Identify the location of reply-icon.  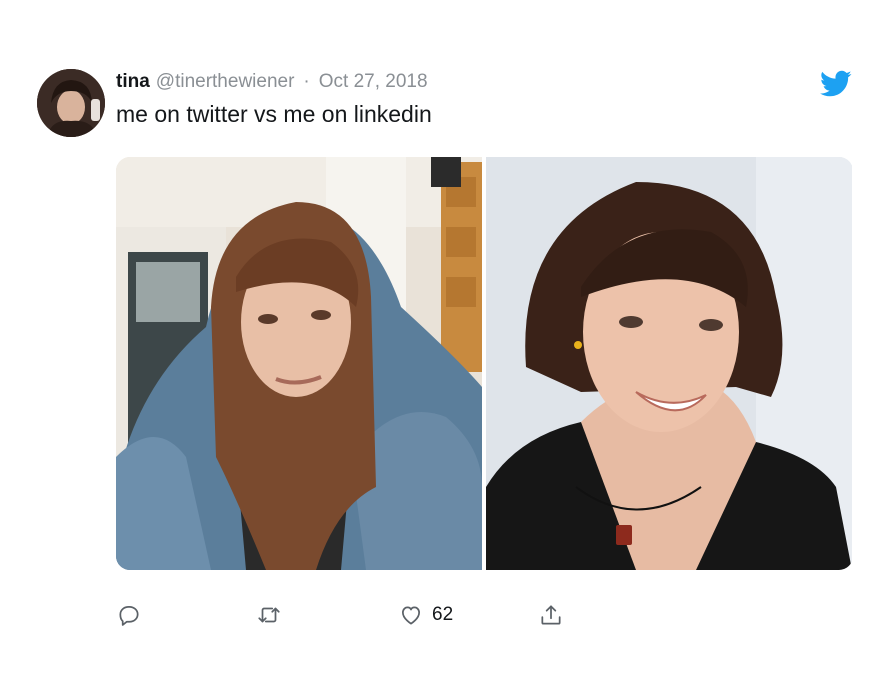
(129, 615).